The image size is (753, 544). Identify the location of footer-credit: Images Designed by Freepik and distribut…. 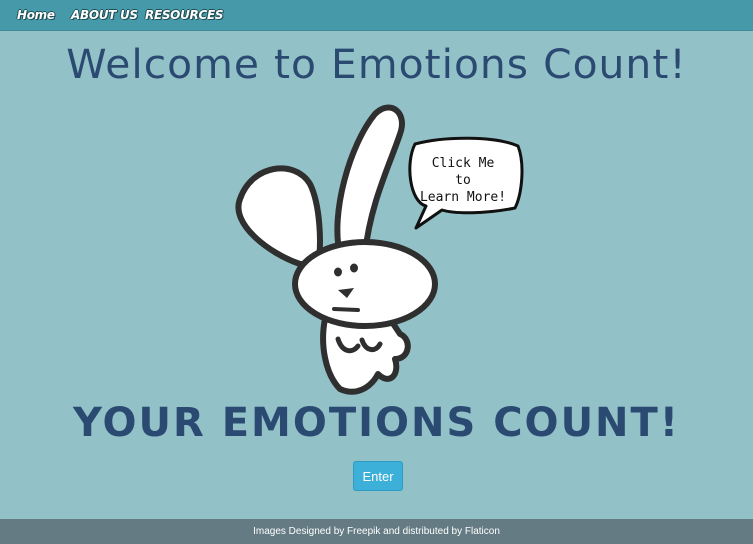
(376, 531).